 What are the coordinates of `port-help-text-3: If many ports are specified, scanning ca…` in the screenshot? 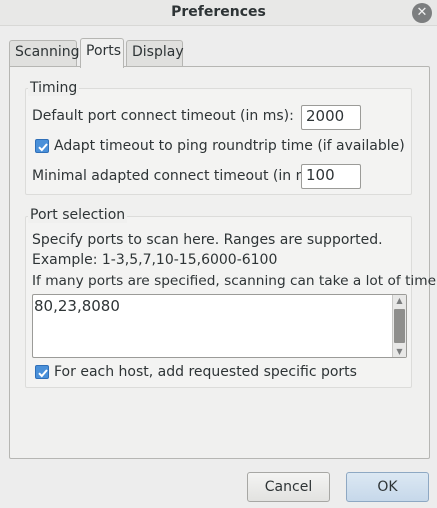 It's located at (234, 281).